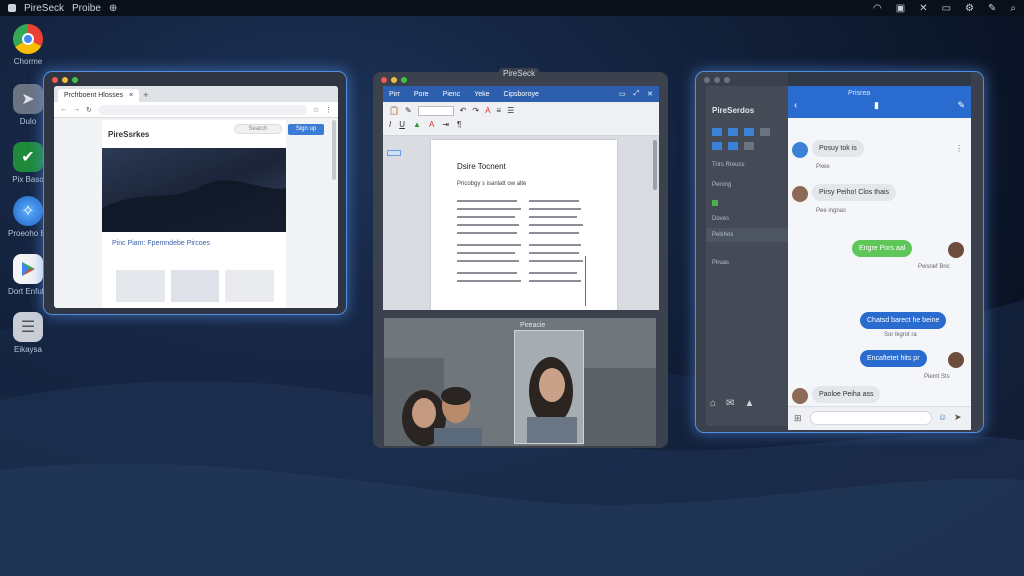 This screenshot has width=1024, height=576. What do you see at coordinates (394, 111) in the screenshot?
I see `paste-icon: 📋` at bounding box center [394, 111].